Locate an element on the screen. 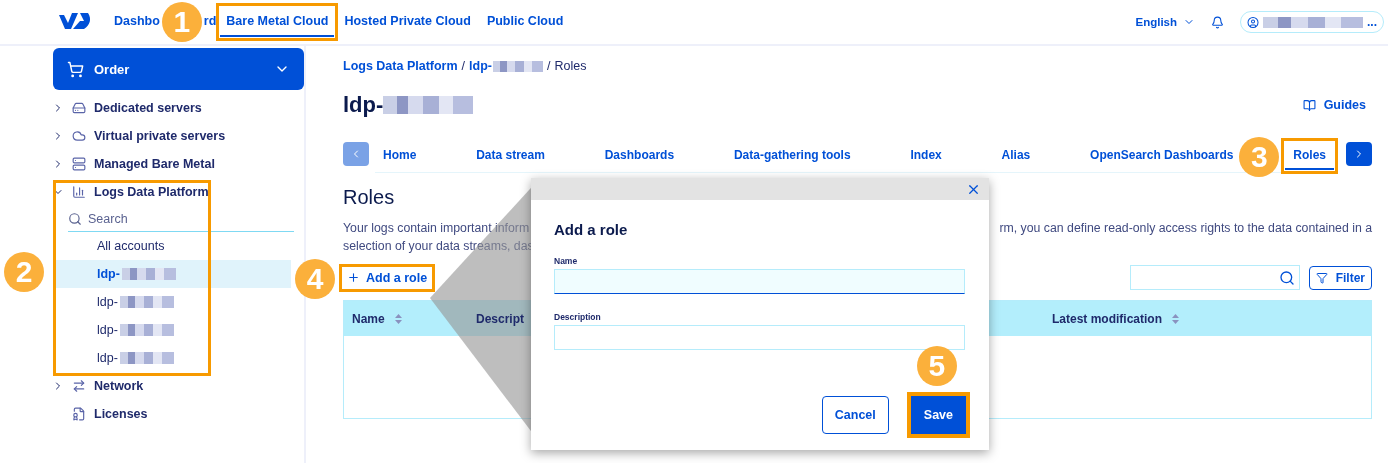  tab: Data-gathering tools is located at coordinates (792, 155).